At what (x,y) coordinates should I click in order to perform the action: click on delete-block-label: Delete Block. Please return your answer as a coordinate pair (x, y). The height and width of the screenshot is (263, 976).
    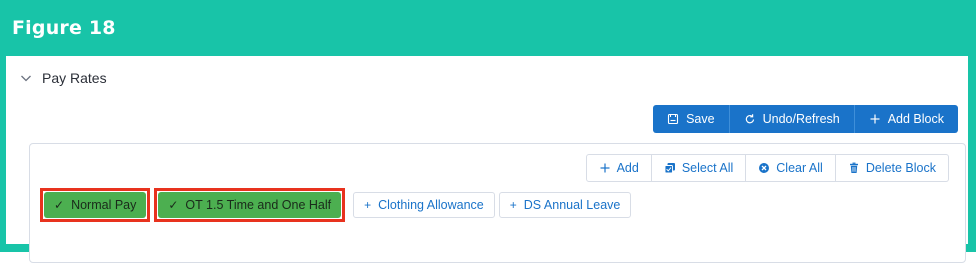
    Looking at the image, I should click on (900, 168).